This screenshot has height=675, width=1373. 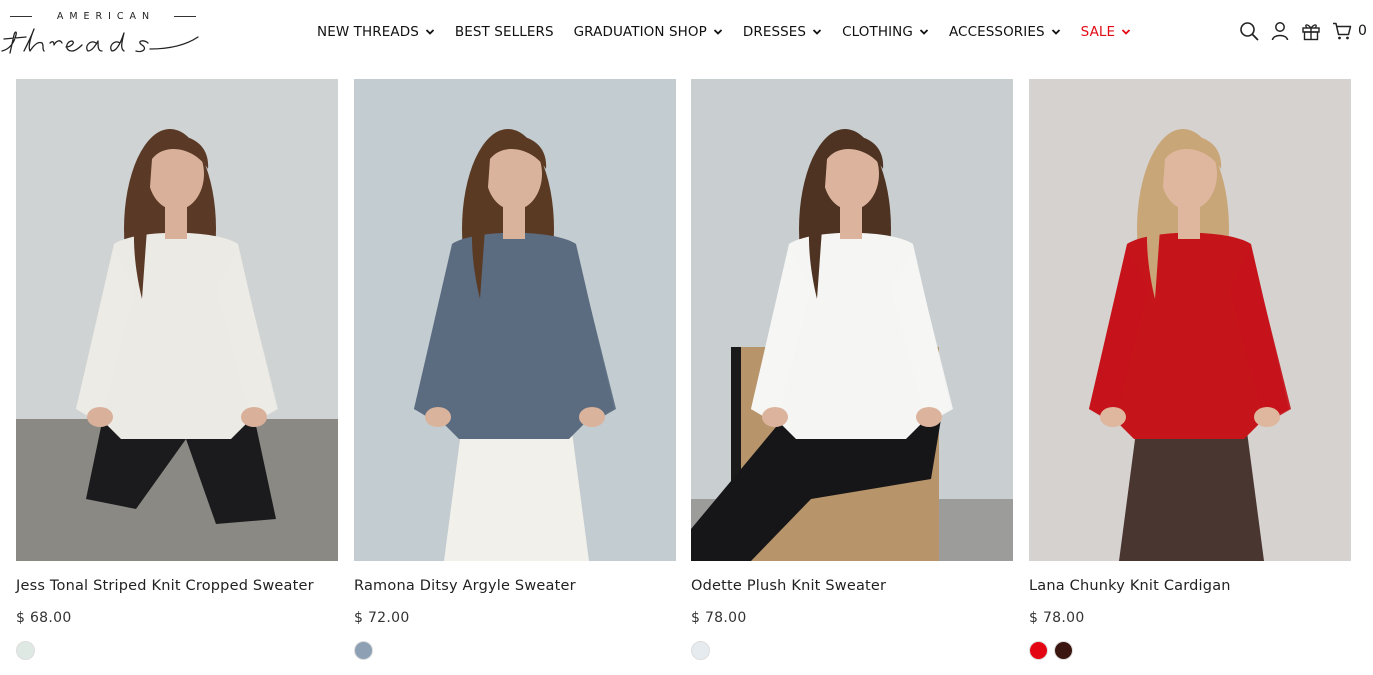 I want to click on nav-sale: SALE, so click(x=1106, y=32).